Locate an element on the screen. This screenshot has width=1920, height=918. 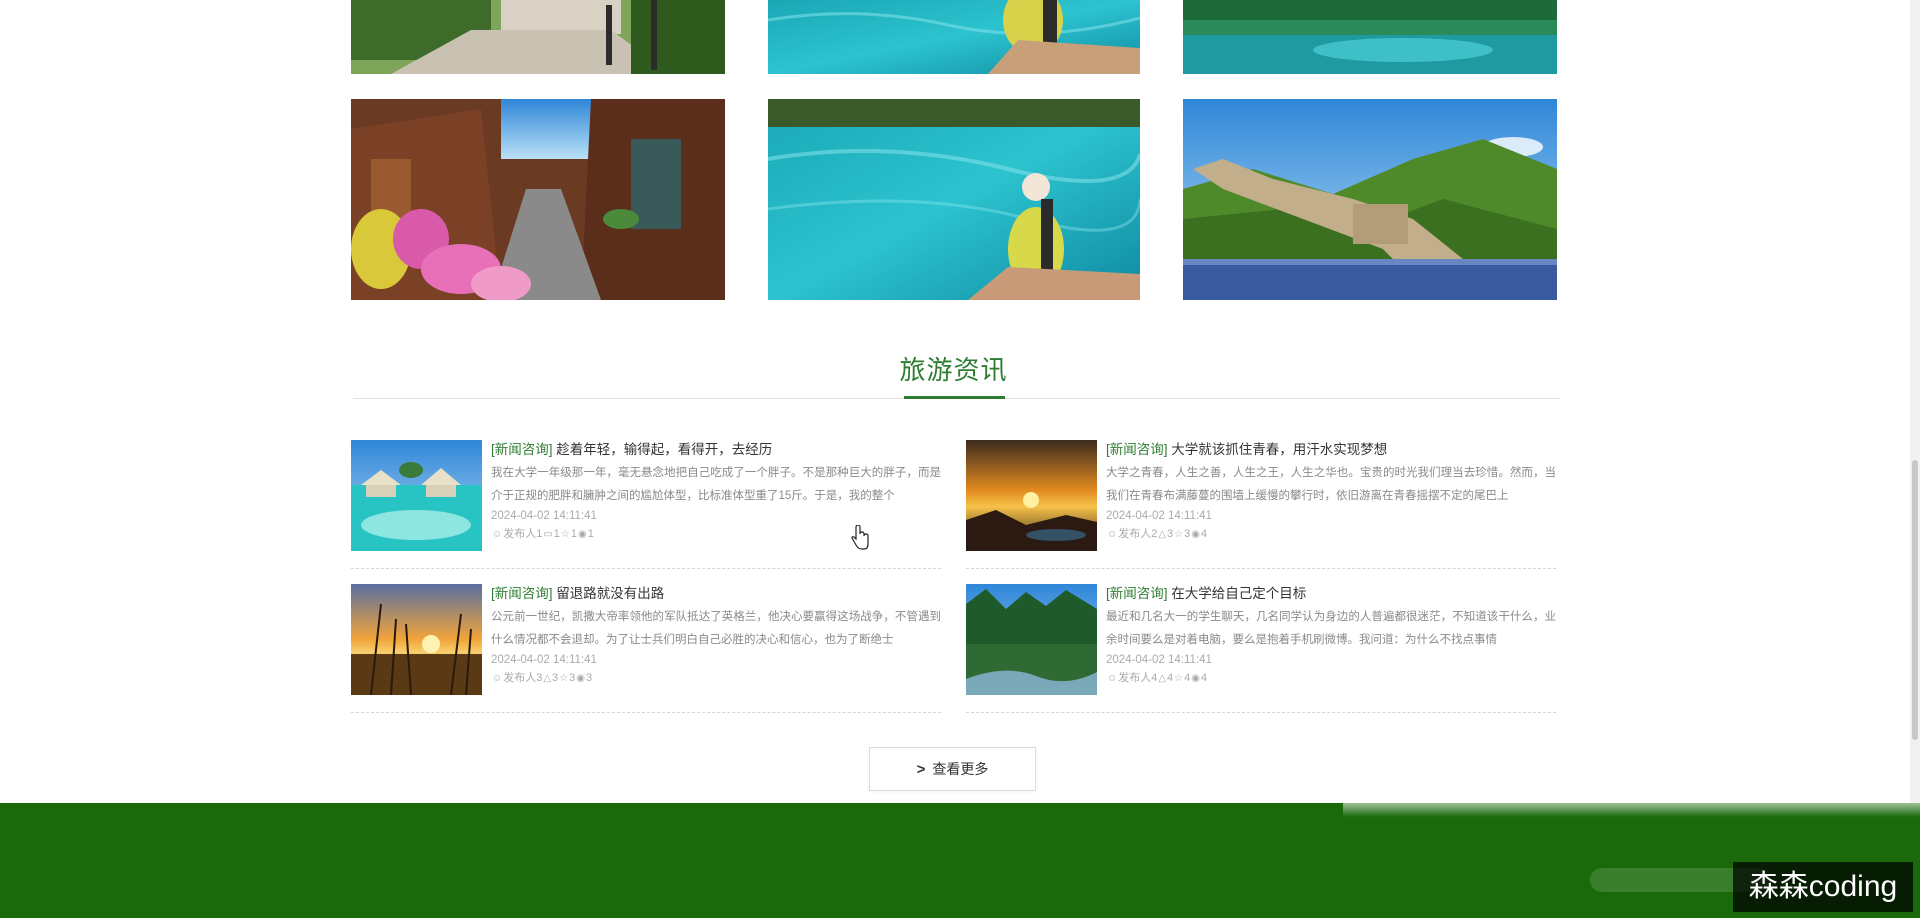
news-title-text: 趁着年轻，输得起，看得开，去经历 is located at coordinates (664, 449).